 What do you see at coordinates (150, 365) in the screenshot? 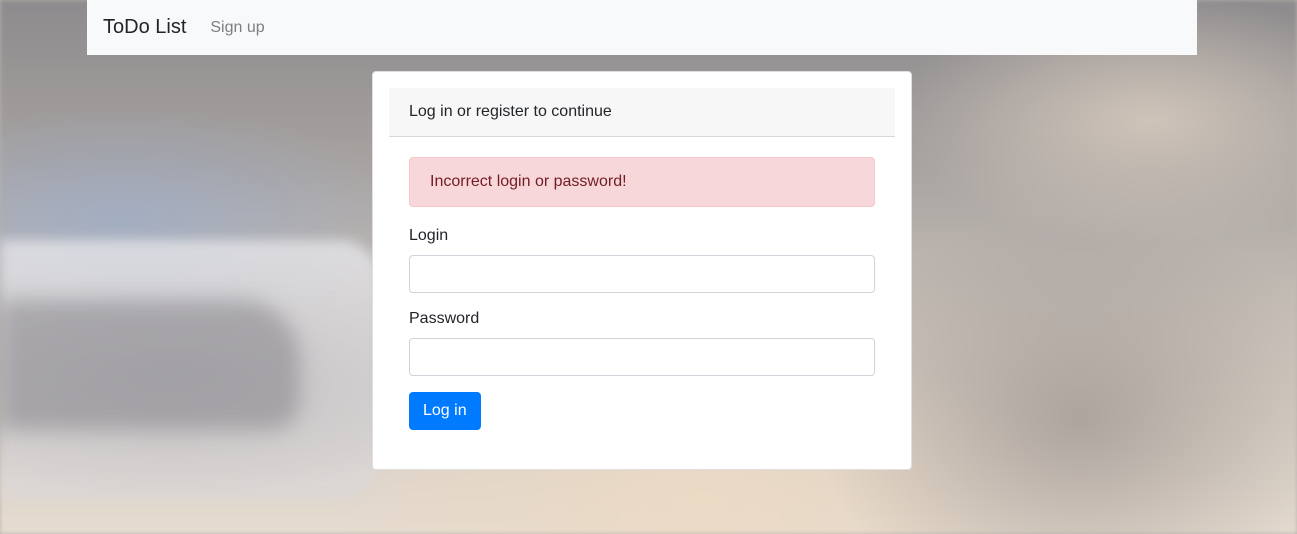
I see `background-keyboard-shape` at bounding box center [150, 365].